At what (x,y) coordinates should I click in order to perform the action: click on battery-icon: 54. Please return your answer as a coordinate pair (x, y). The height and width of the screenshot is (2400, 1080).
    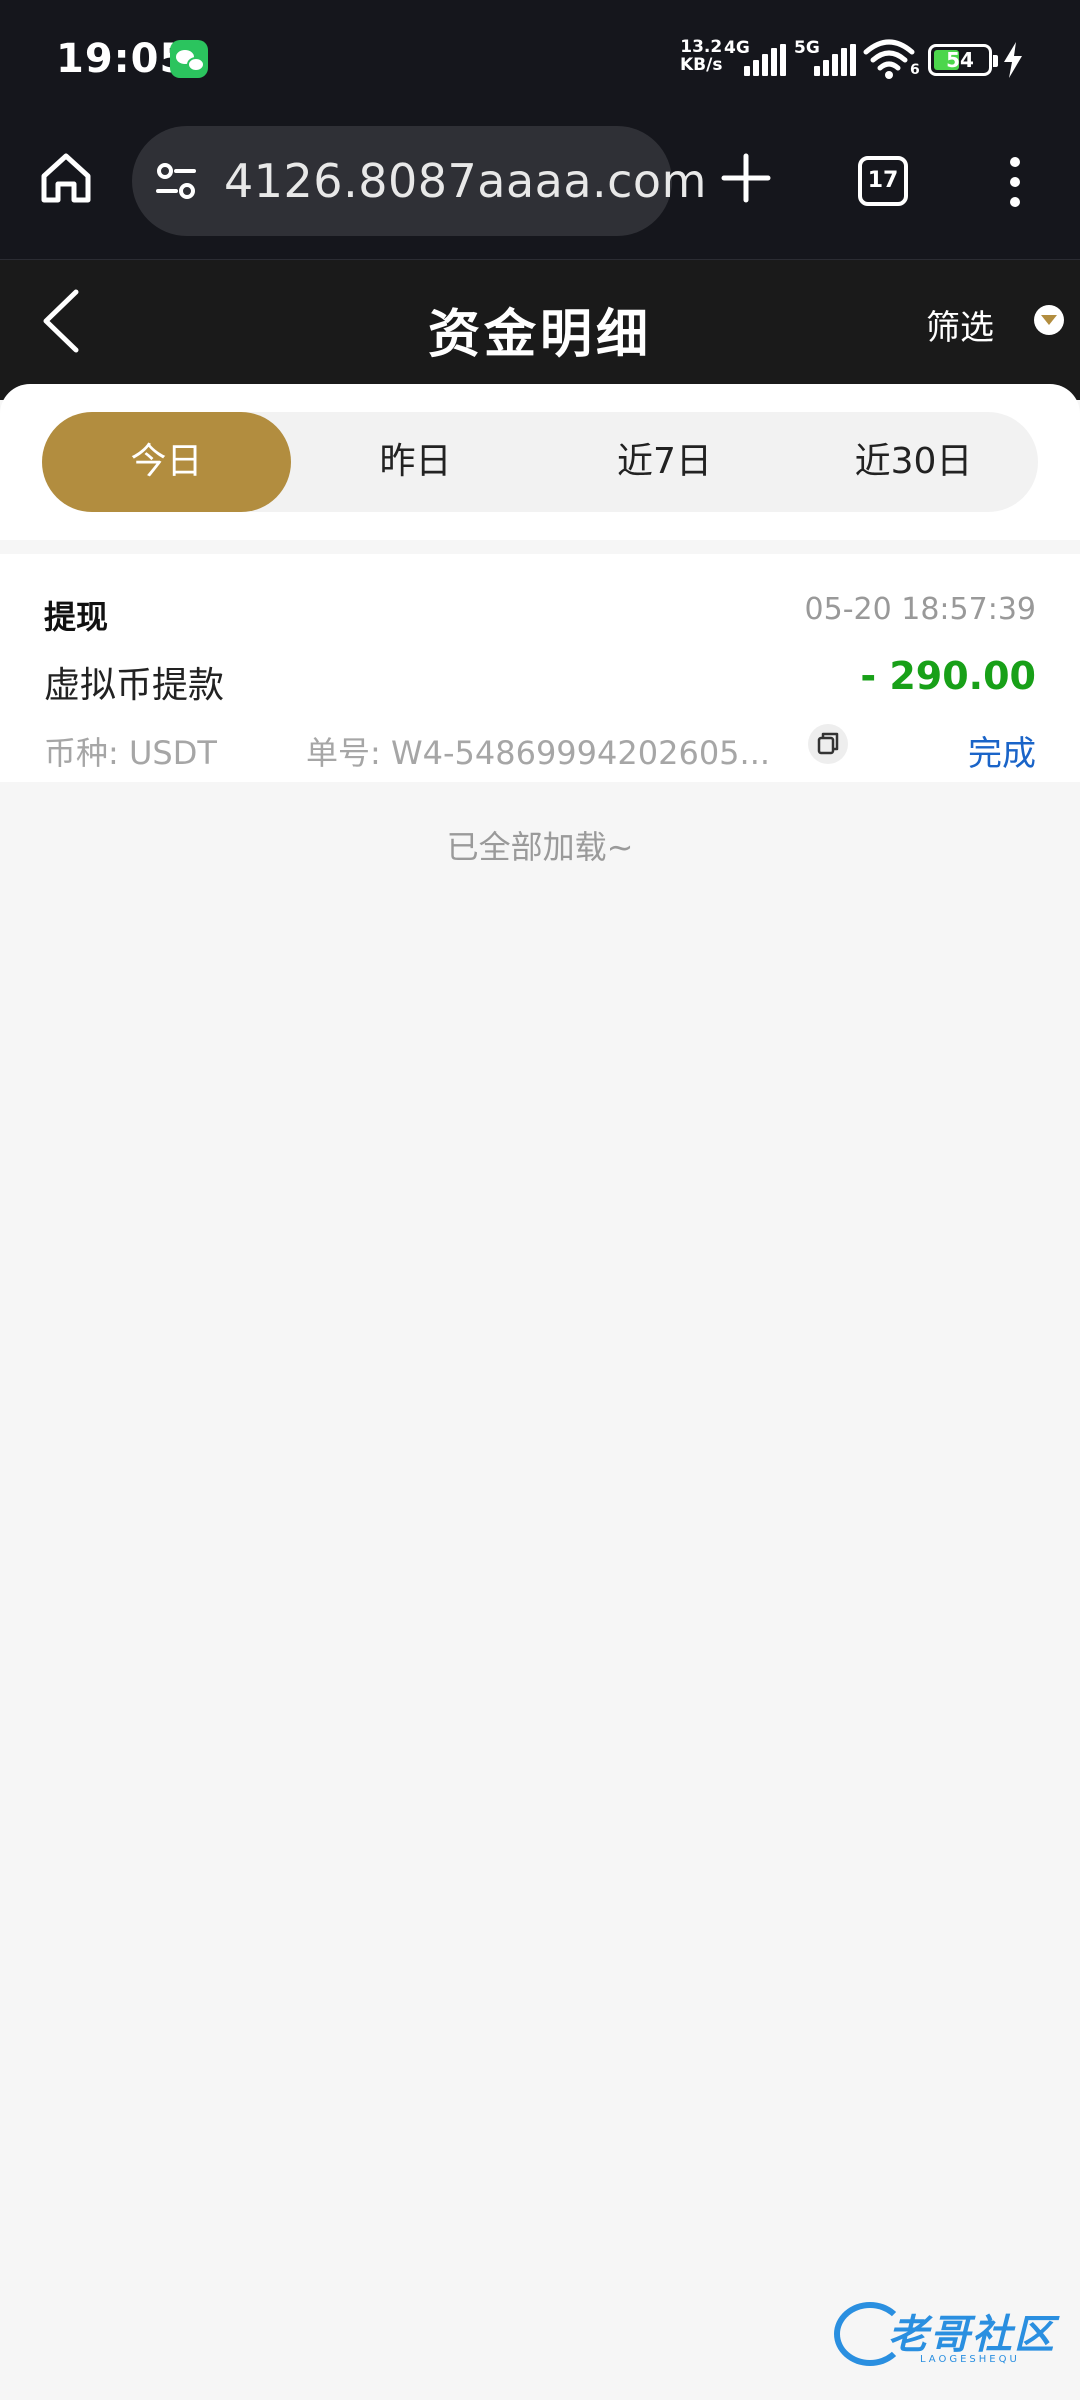
    Looking at the image, I should click on (963, 60).